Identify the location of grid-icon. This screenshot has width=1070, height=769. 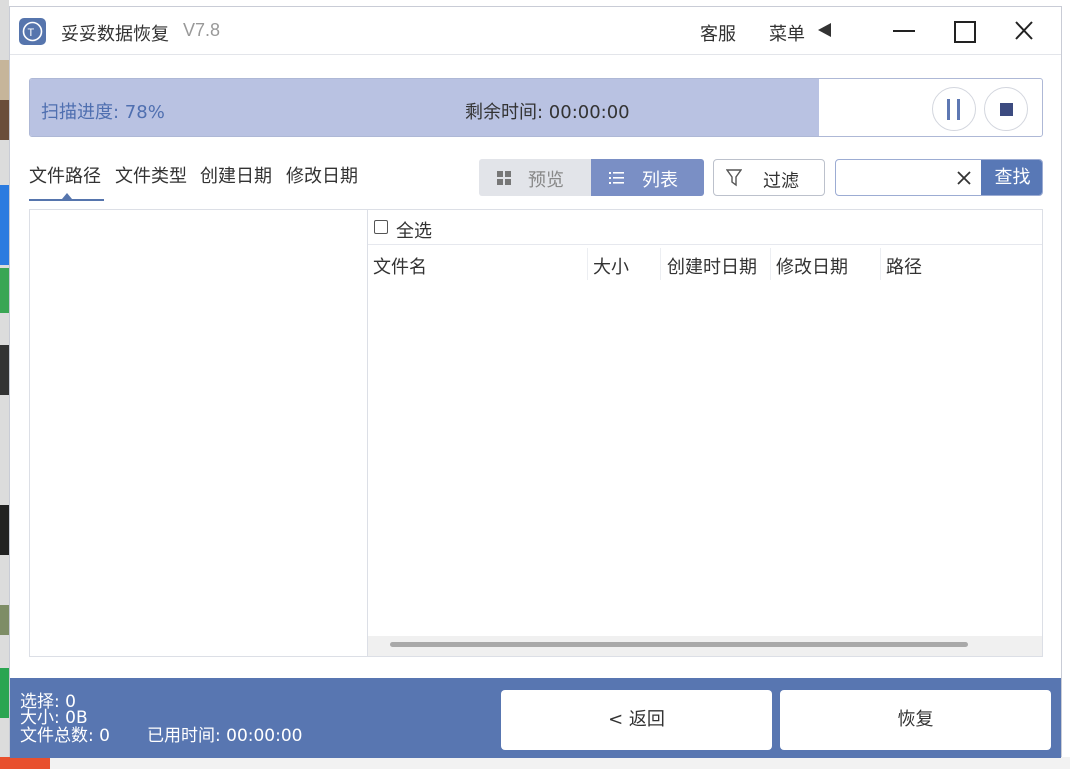
(504, 178).